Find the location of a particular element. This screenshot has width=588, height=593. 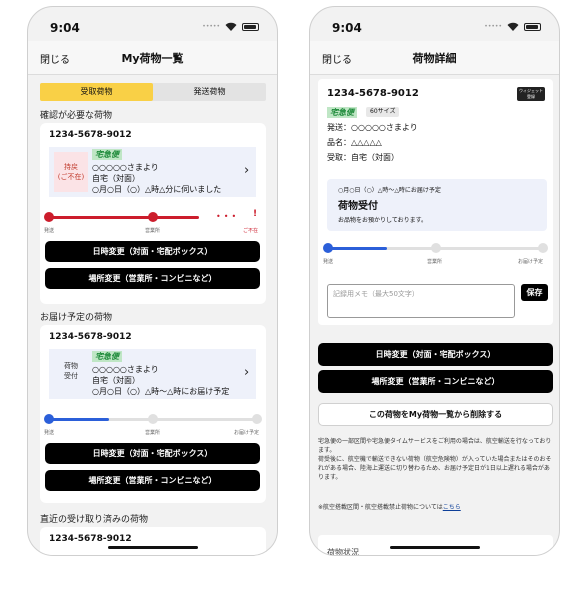

alert-icon: ! is located at coordinates (255, 214).